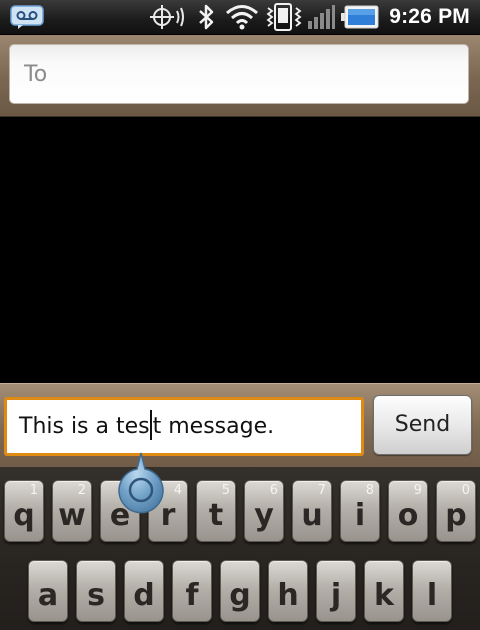 The image size is (480, 630). I want to click on key-i: 8 i, so click(360, 511).